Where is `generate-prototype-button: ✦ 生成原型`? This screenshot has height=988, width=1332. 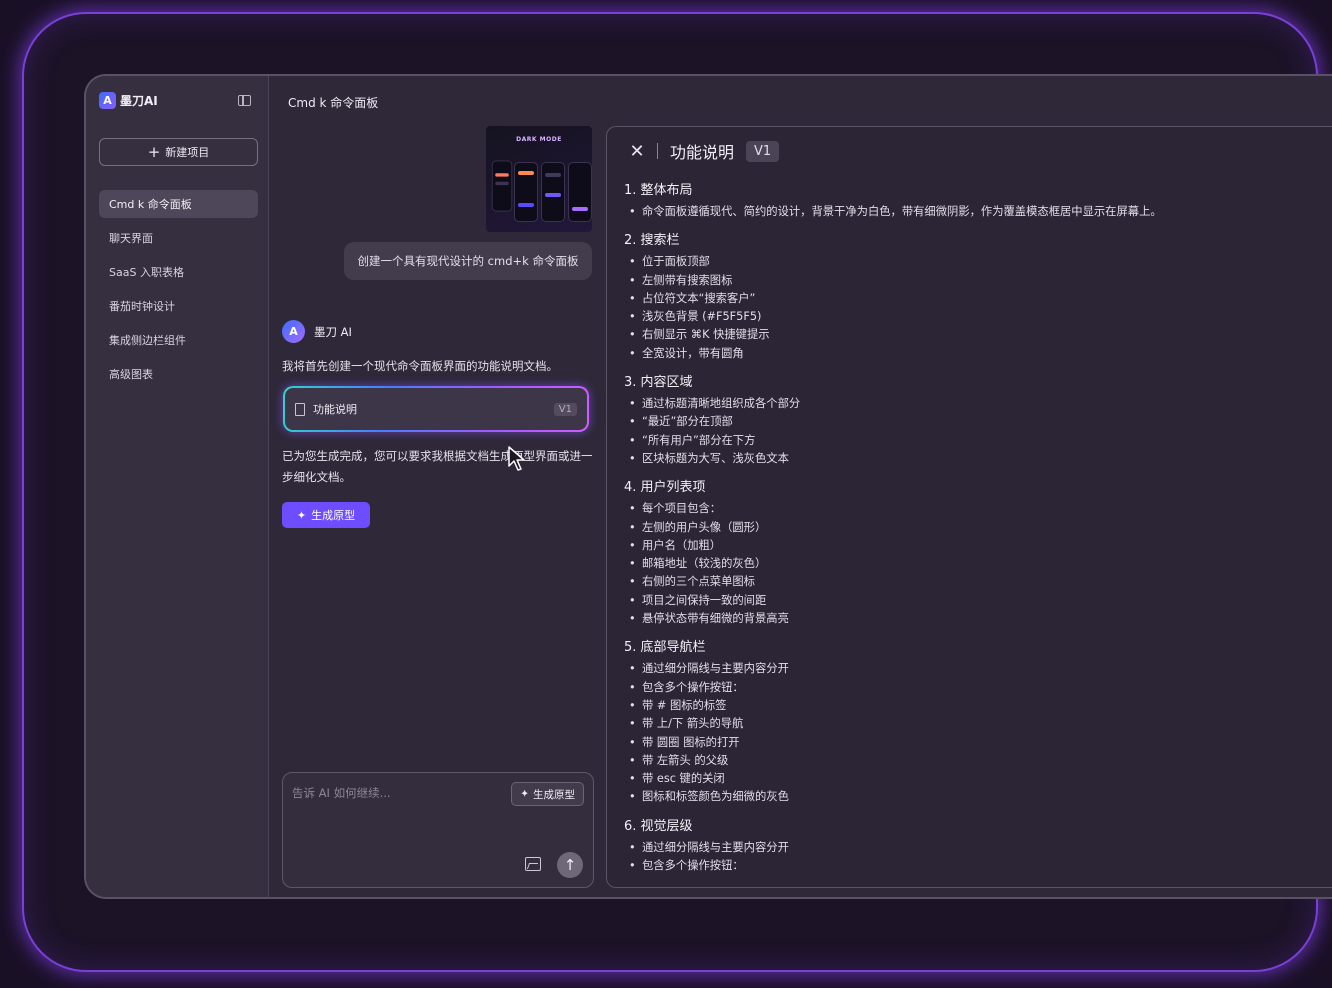 generate-prototype-button: ✦ 生成原型 is located at coordinates (326, 515).